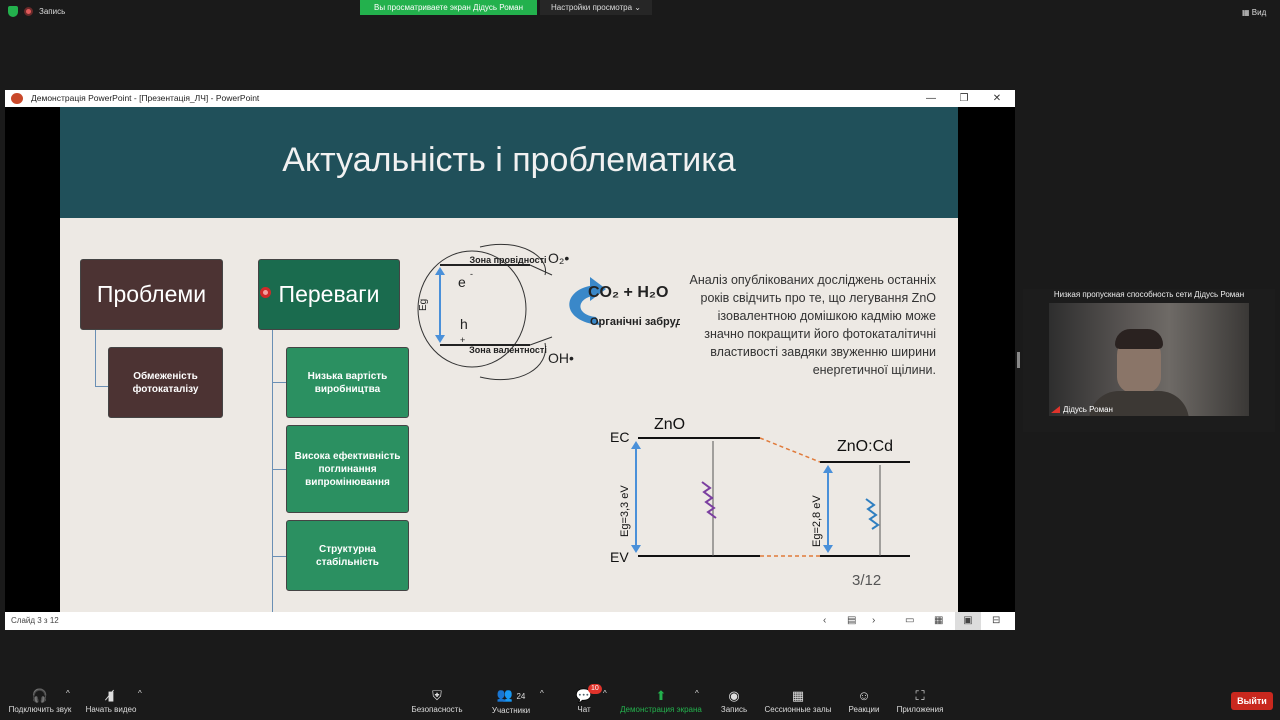 The height and width of the screenshot is (720, 1280). I want to click on record-icon, so click(28, 11).